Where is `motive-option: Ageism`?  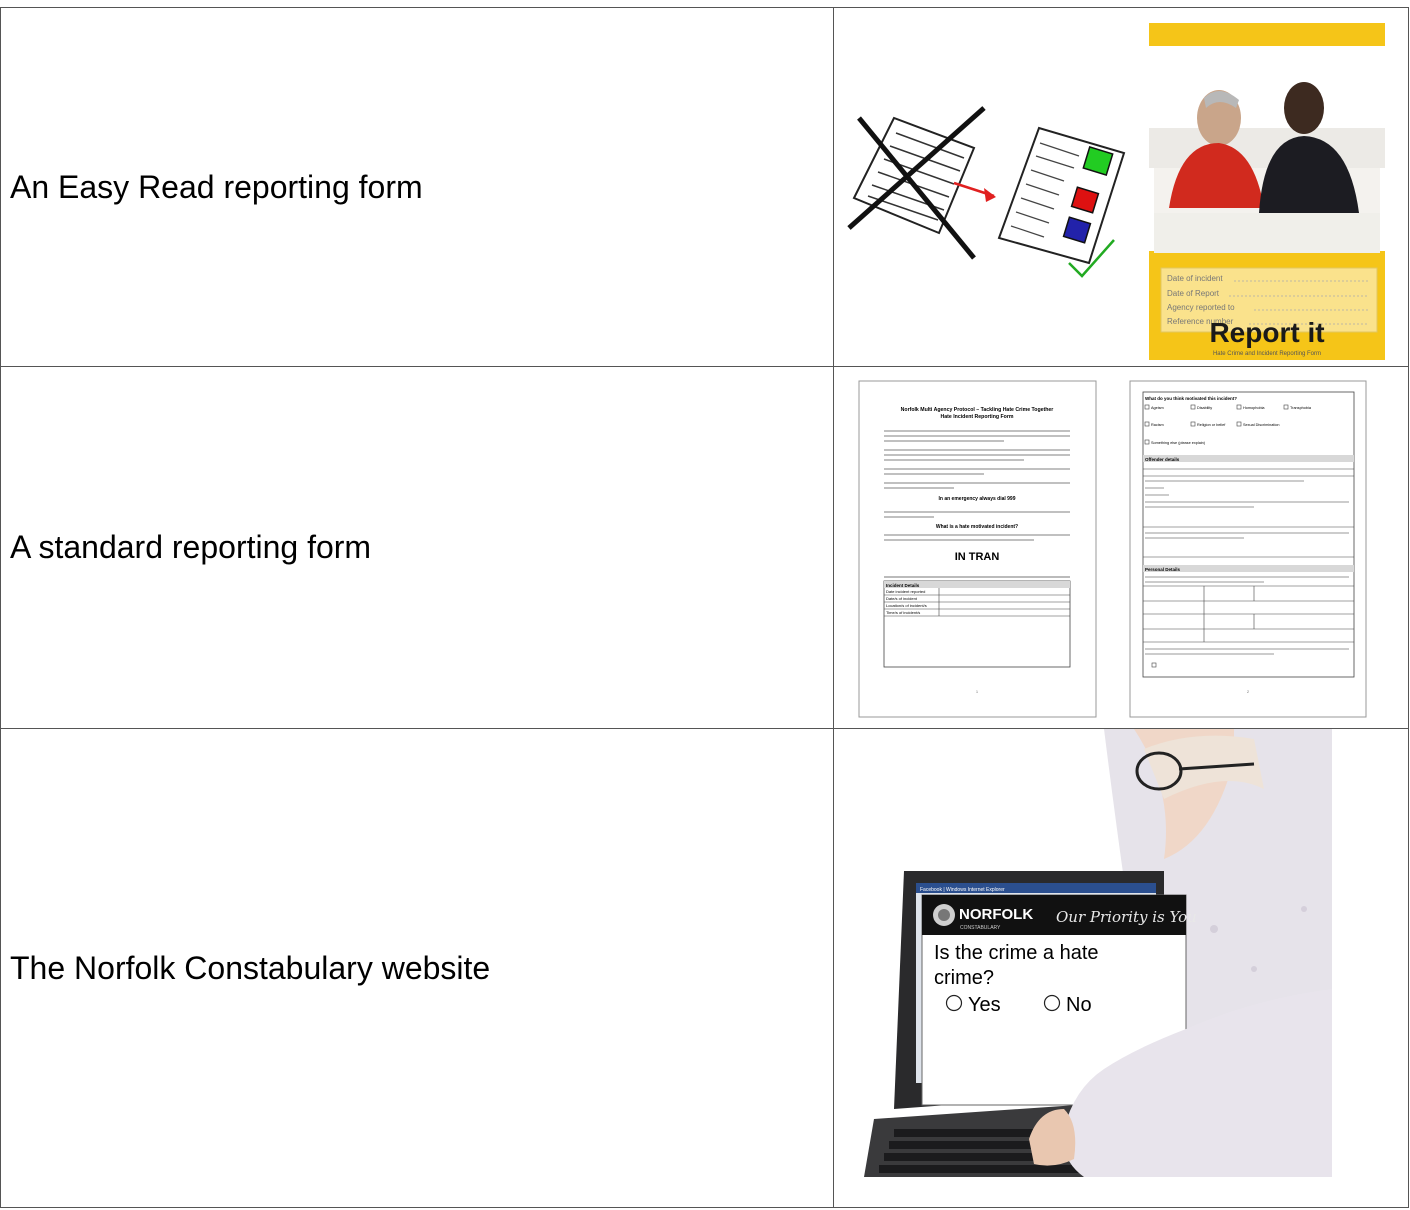
motive-option: Ageism is located at coordinates (1157, 408).